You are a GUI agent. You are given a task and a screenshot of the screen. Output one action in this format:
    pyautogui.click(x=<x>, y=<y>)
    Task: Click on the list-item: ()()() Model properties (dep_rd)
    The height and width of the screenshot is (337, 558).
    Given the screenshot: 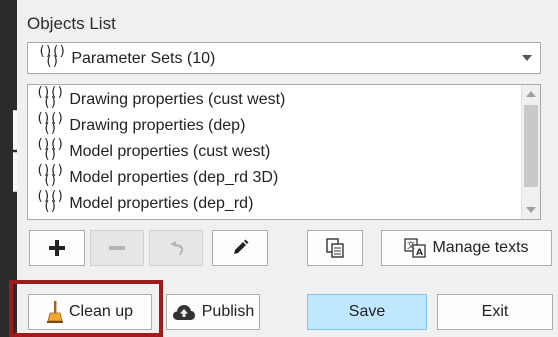 What is the action you would take?
    pyautogui.click(x=145, y=203)
    